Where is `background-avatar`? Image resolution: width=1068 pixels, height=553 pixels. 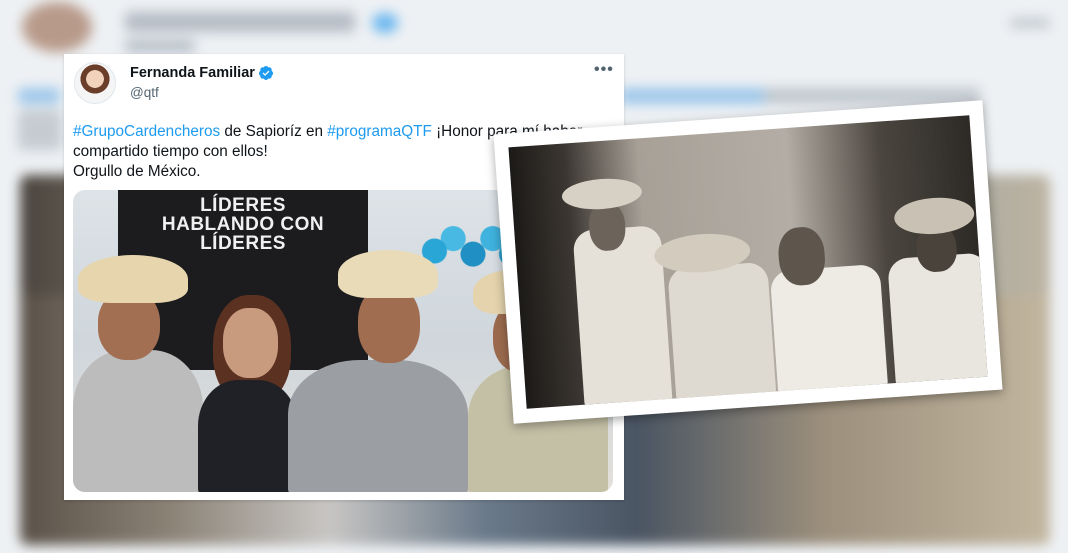
background-avatar is located at coordinates (57, 27).